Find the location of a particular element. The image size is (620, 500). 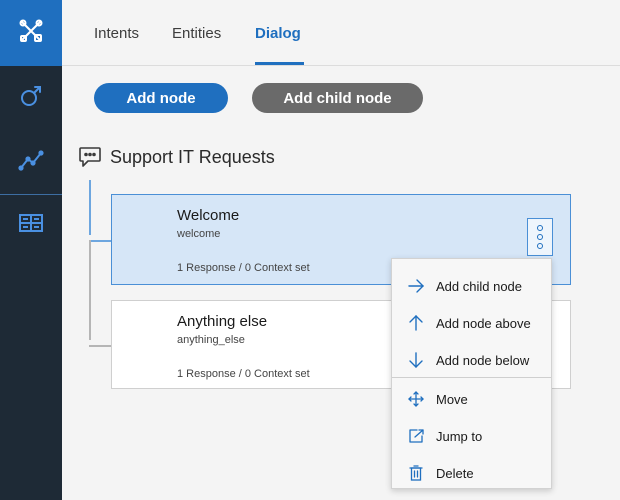

trash-icon is located at coordinates (416, 473).